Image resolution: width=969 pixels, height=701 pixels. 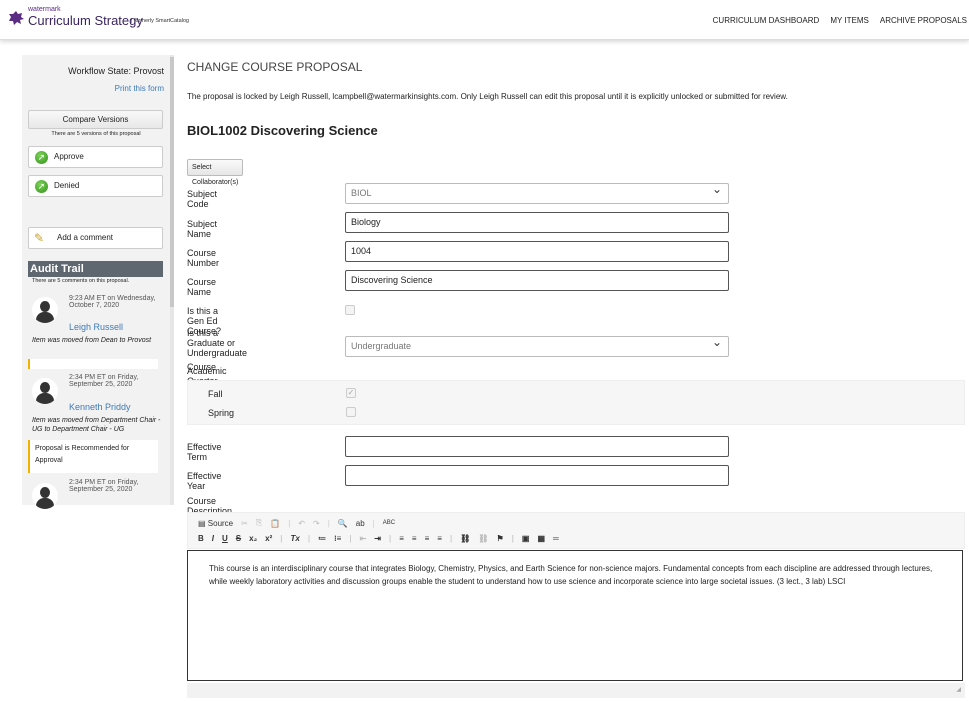 I want to click on audit-trail-heading: Audit Trail, so click(x=95, y=269).